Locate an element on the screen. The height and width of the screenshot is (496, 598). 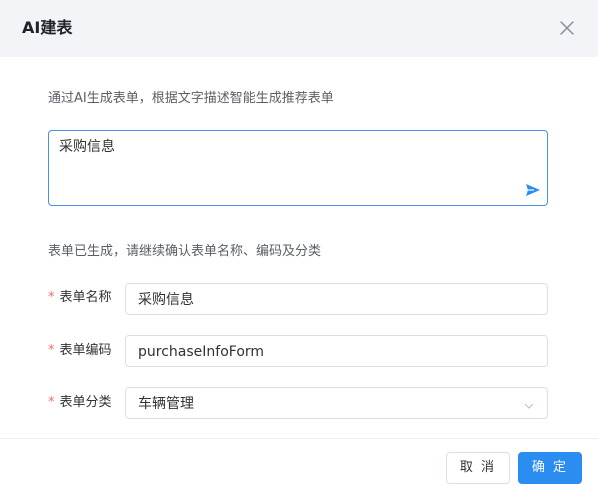
confirm-button: 确 定 is located at coordinates (550, 468).